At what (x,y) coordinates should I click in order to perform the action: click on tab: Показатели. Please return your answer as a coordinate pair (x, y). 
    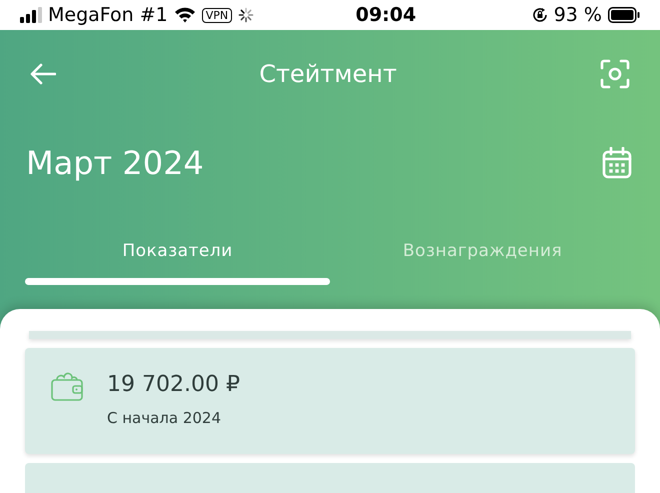
    Looking at the image, I should click on (177, 247).